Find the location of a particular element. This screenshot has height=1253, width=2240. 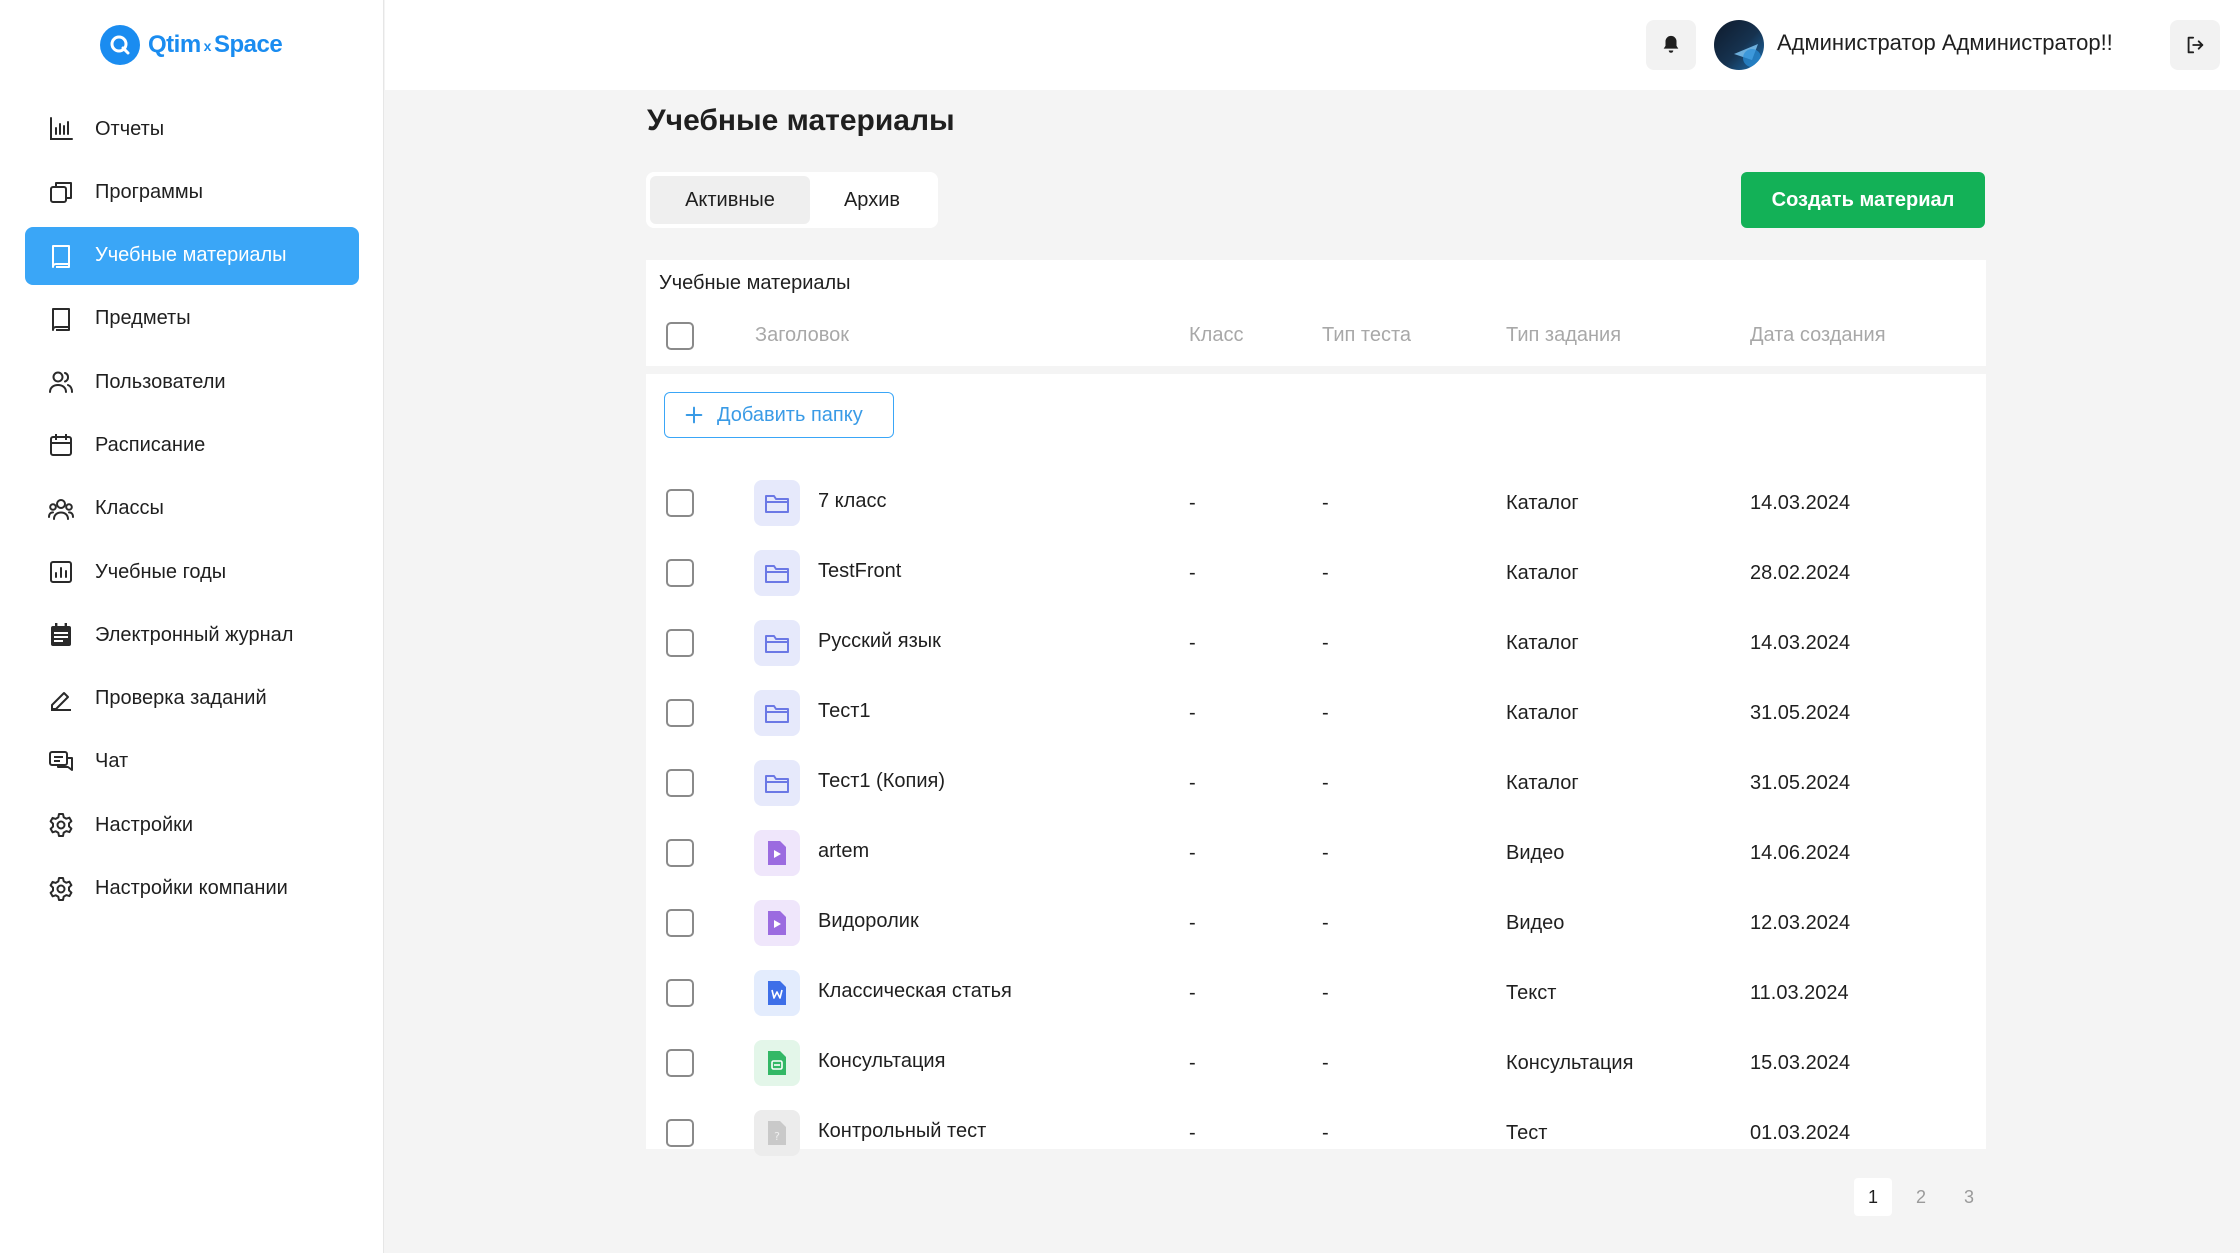

column-header-title: Заголовок is located at coordinates (802, 335).